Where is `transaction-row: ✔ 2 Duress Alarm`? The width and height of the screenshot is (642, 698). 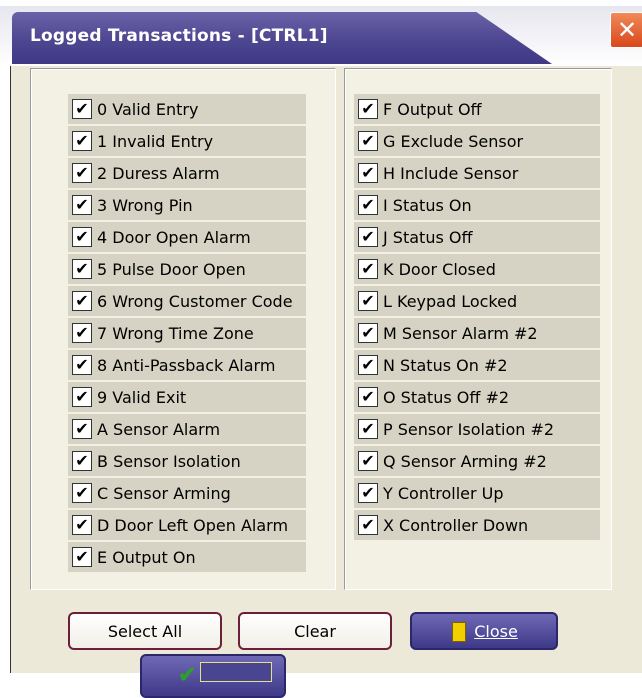 transaction-row: ✔ 2 Duress Alarm is located at coordinates (187, 173).